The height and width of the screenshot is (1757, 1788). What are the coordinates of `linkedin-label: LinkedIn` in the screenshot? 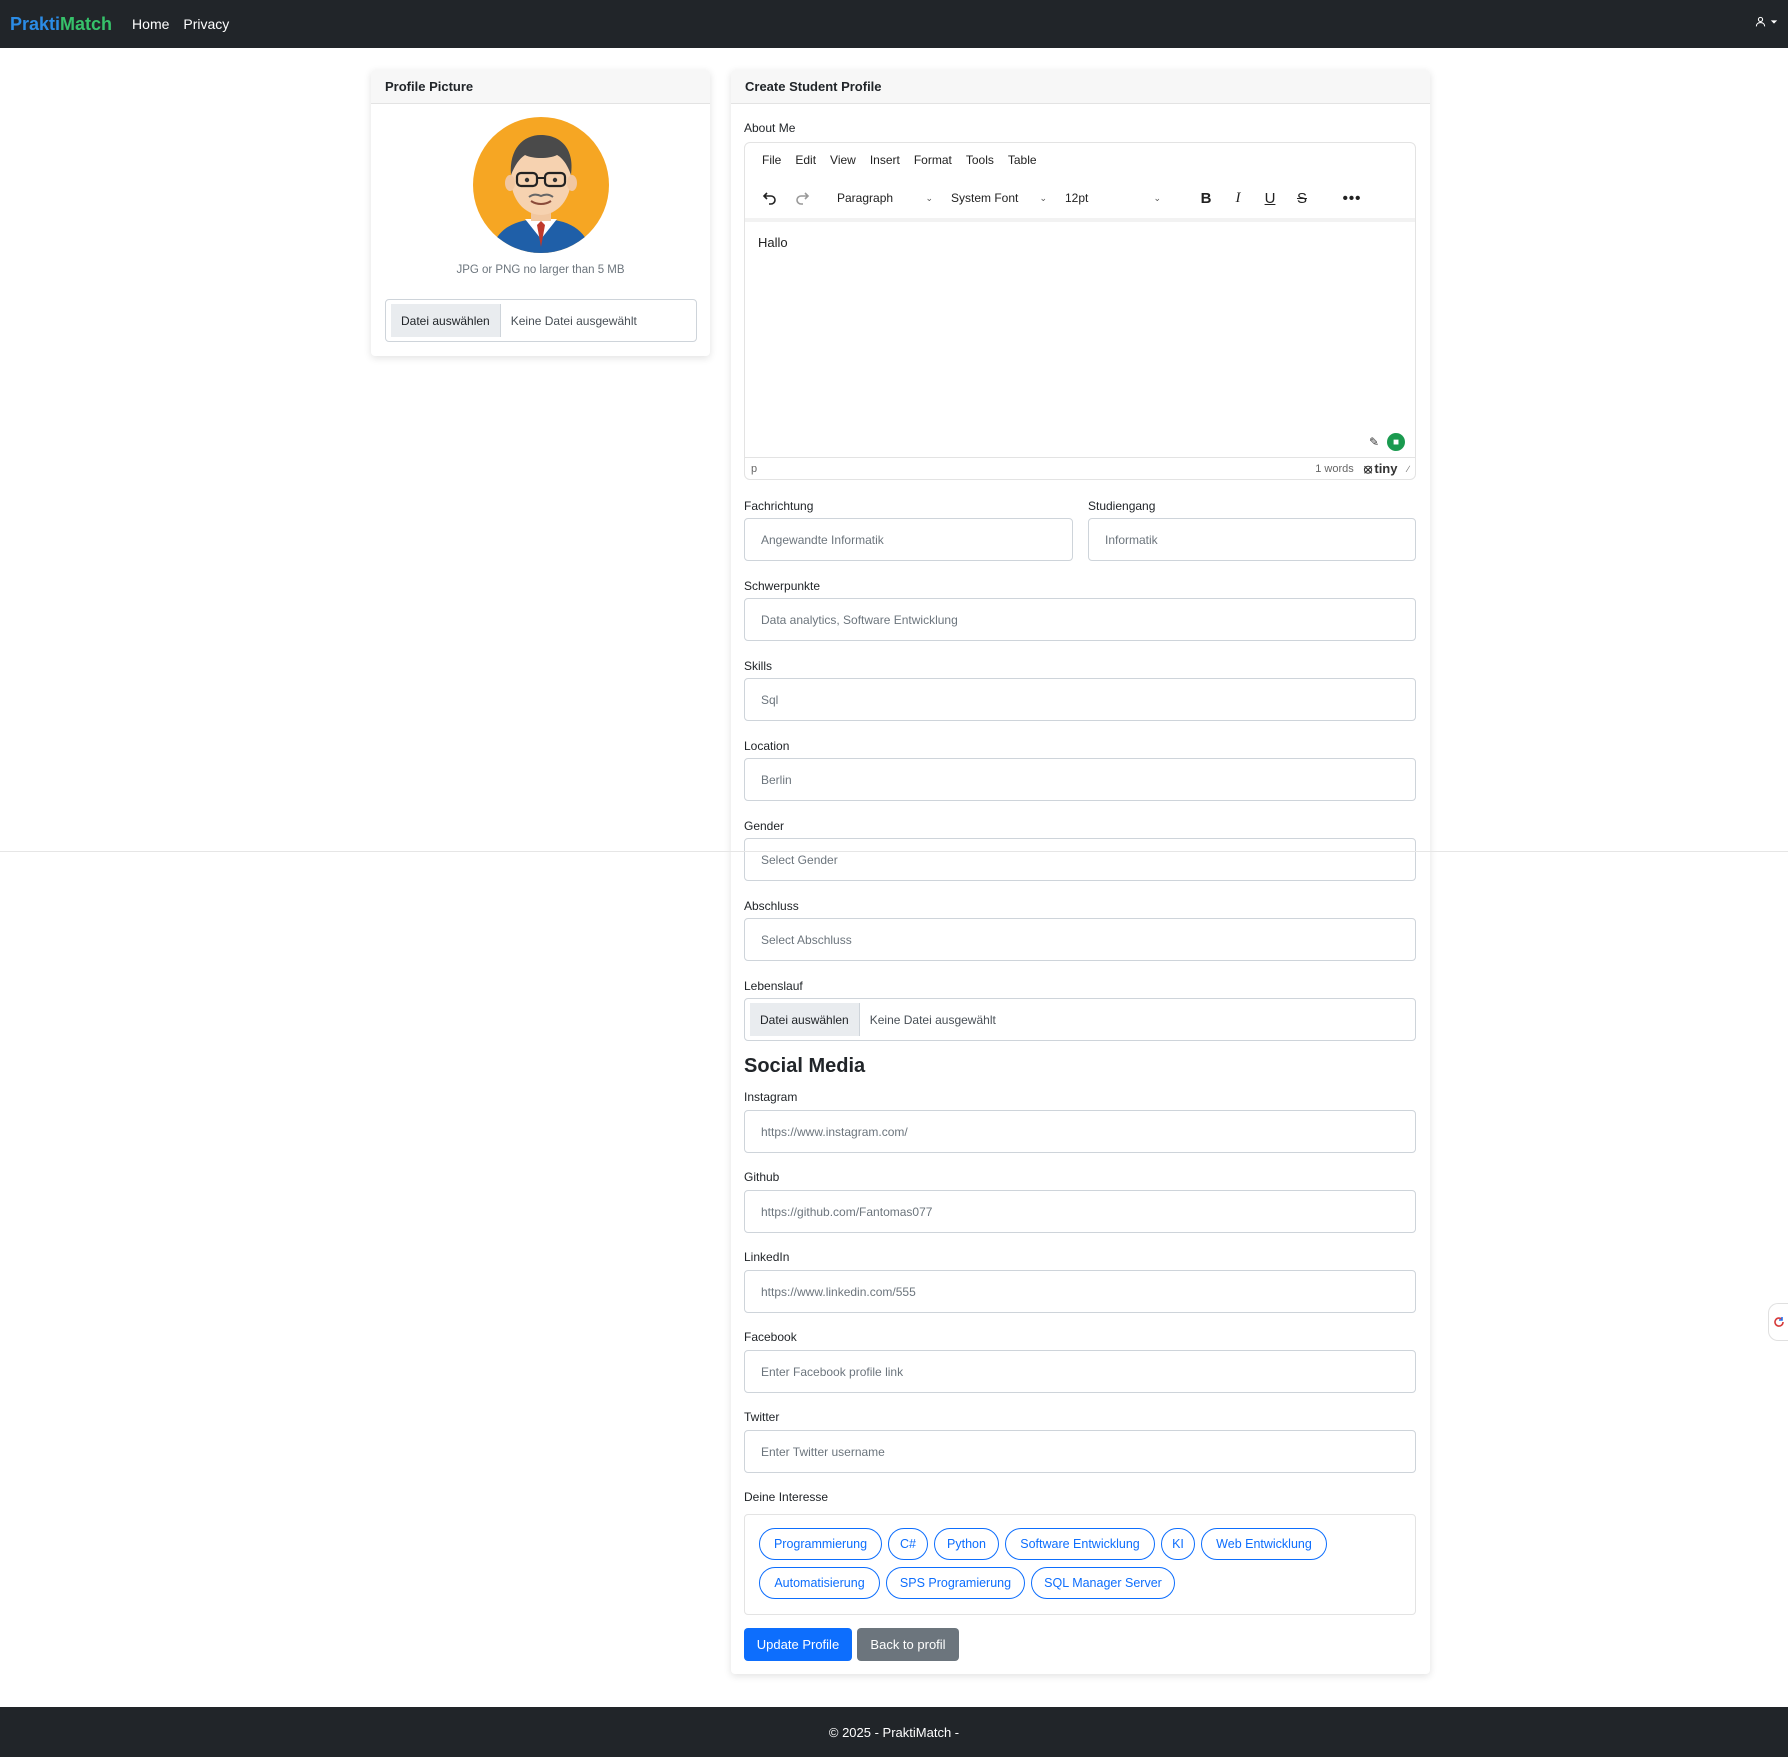 It's located at (767, 1257).